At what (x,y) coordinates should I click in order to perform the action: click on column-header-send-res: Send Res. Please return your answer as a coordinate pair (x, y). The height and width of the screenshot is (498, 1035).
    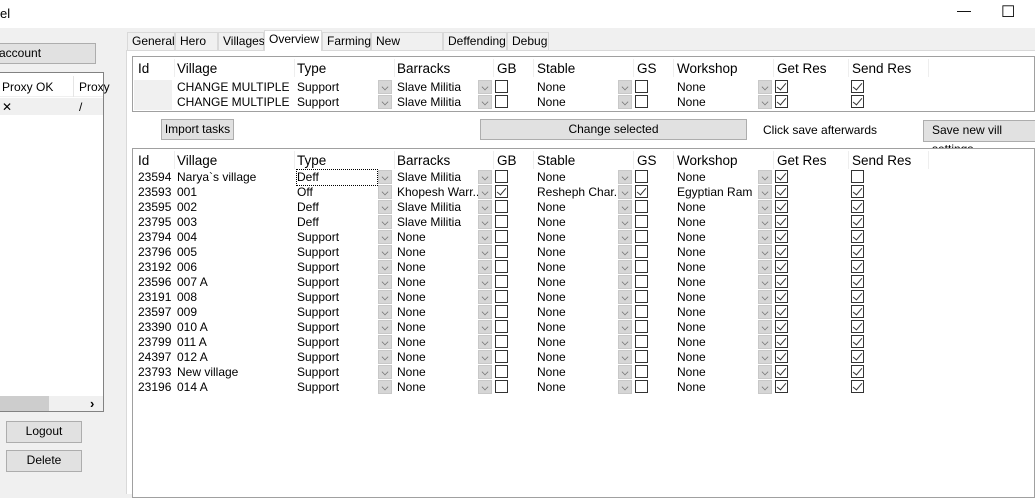
    Looking at the image, I should click on (881, 160).